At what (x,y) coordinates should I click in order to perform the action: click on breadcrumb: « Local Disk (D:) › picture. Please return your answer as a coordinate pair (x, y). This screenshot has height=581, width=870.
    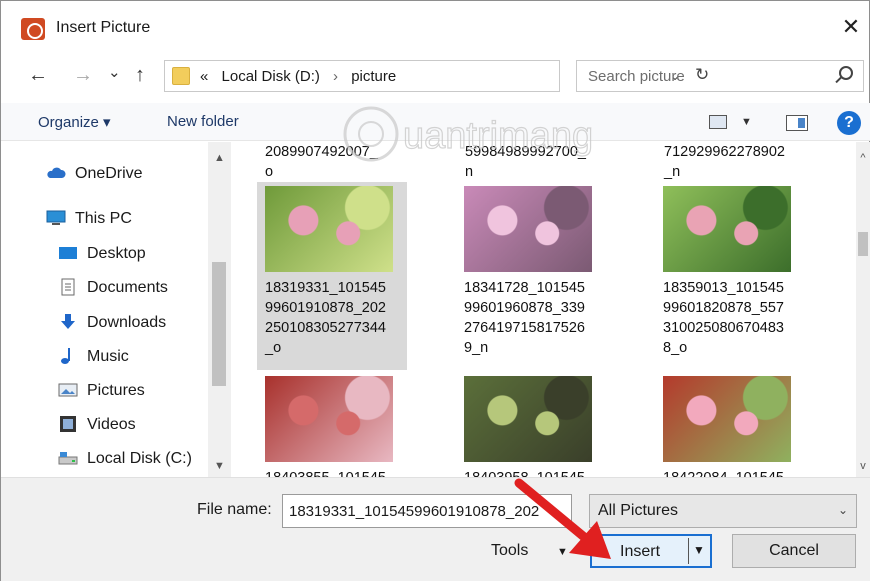
    Looking at the image, I should click on (298, 76).